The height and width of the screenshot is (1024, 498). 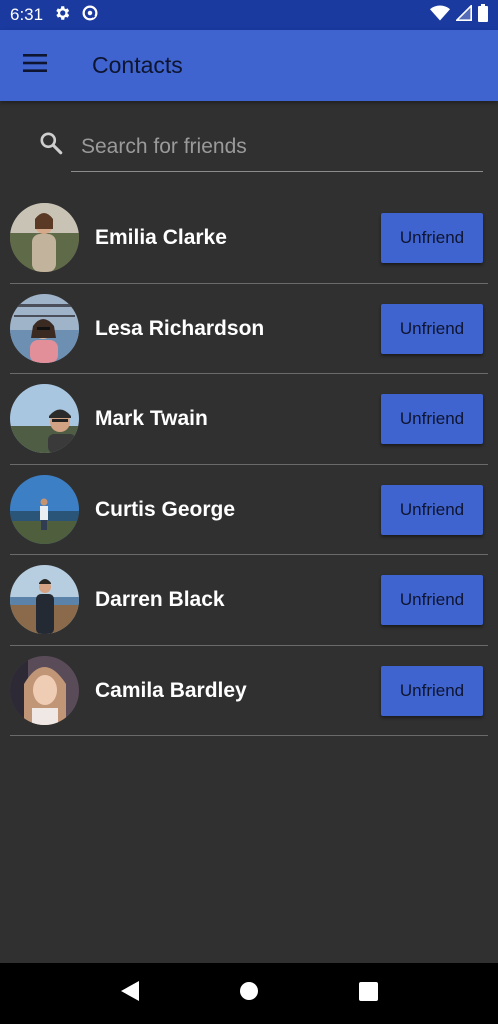 I want to click on status-bar: 6:31, so click(x=249, y=15).